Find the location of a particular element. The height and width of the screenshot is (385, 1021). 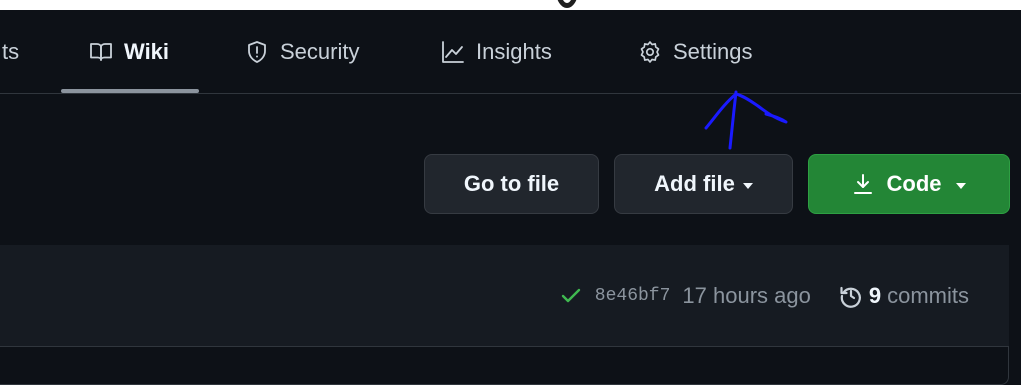

download-icon is located at coordinates (863, 184).